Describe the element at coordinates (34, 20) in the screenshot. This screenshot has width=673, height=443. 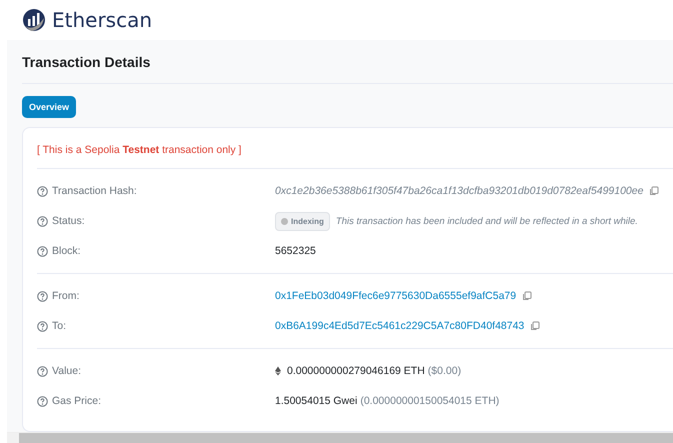
I see `logo-icon` at that location.